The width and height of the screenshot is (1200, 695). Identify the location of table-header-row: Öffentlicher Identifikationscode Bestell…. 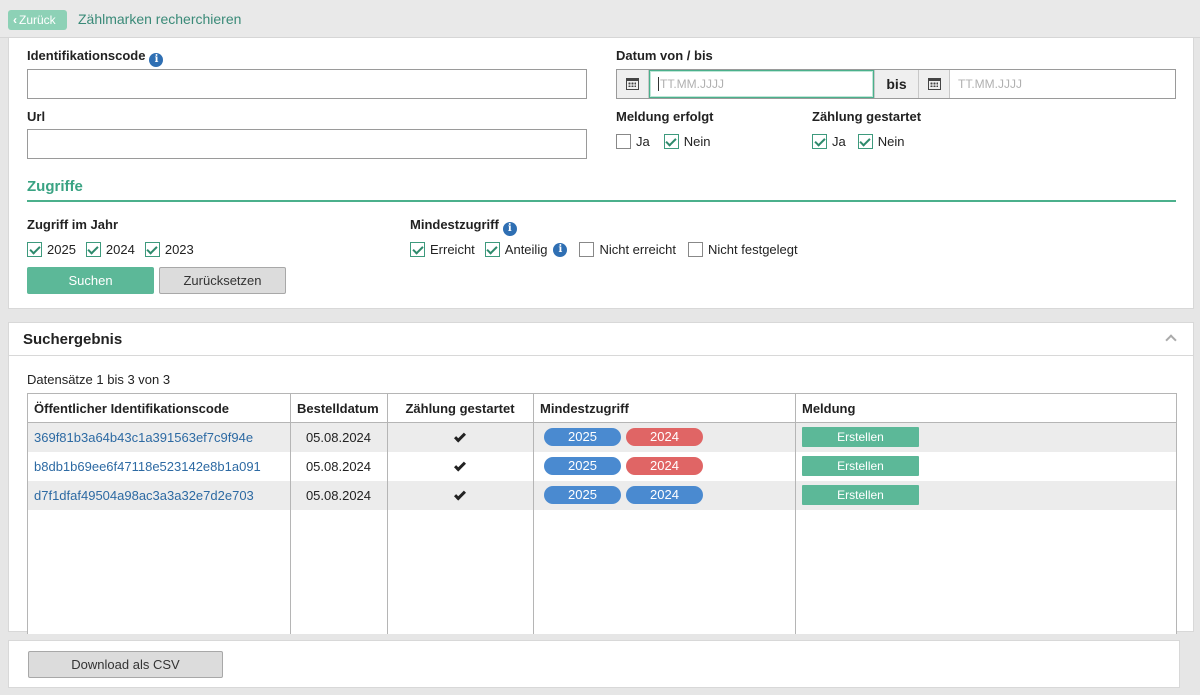
(602, 408).